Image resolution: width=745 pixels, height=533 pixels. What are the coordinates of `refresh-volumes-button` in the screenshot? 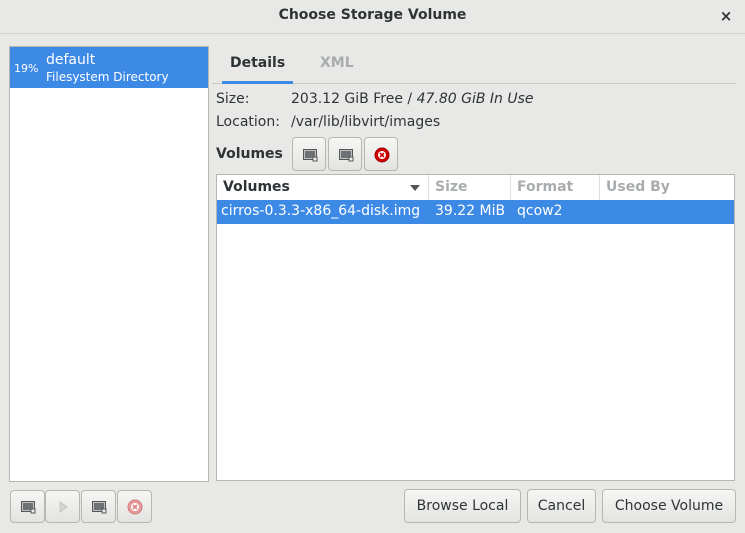 It's located at (345, 154).